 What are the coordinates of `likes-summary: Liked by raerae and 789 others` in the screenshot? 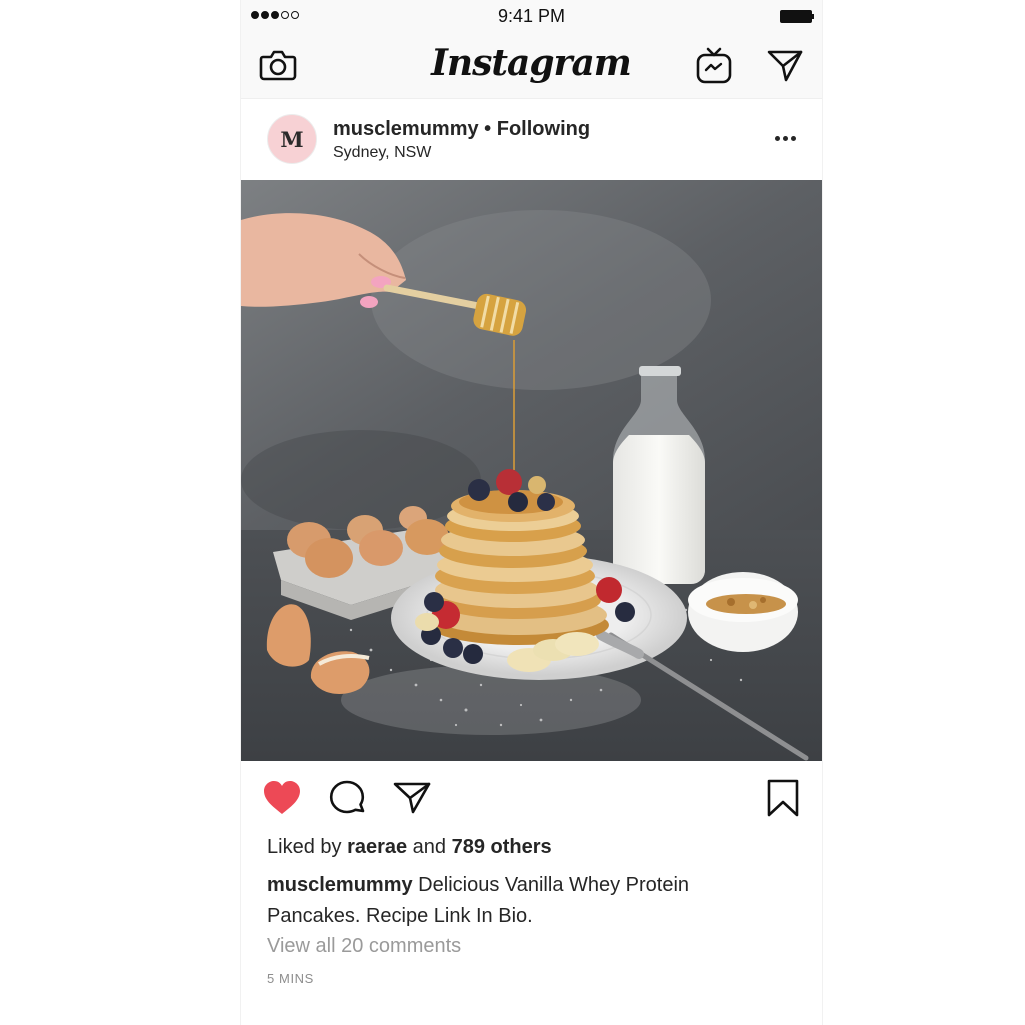 It's located at (409, 847).